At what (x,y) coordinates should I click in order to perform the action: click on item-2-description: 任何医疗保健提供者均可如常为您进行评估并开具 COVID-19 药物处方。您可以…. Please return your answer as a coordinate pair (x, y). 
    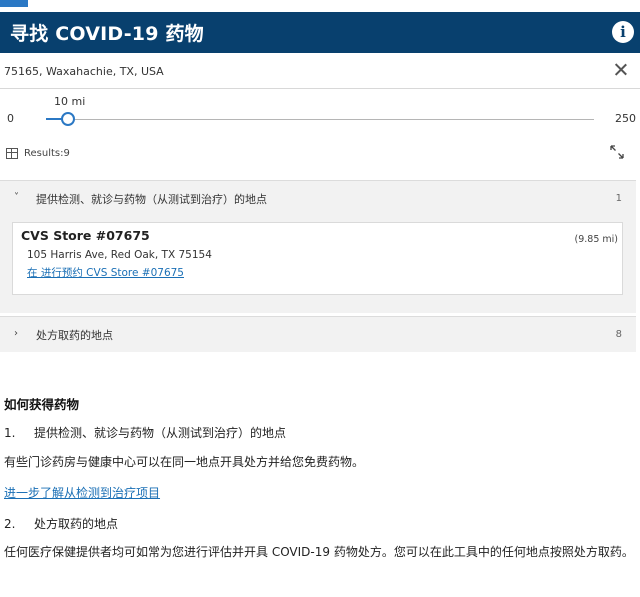
    Looking at the image, I should click on (319, 552).